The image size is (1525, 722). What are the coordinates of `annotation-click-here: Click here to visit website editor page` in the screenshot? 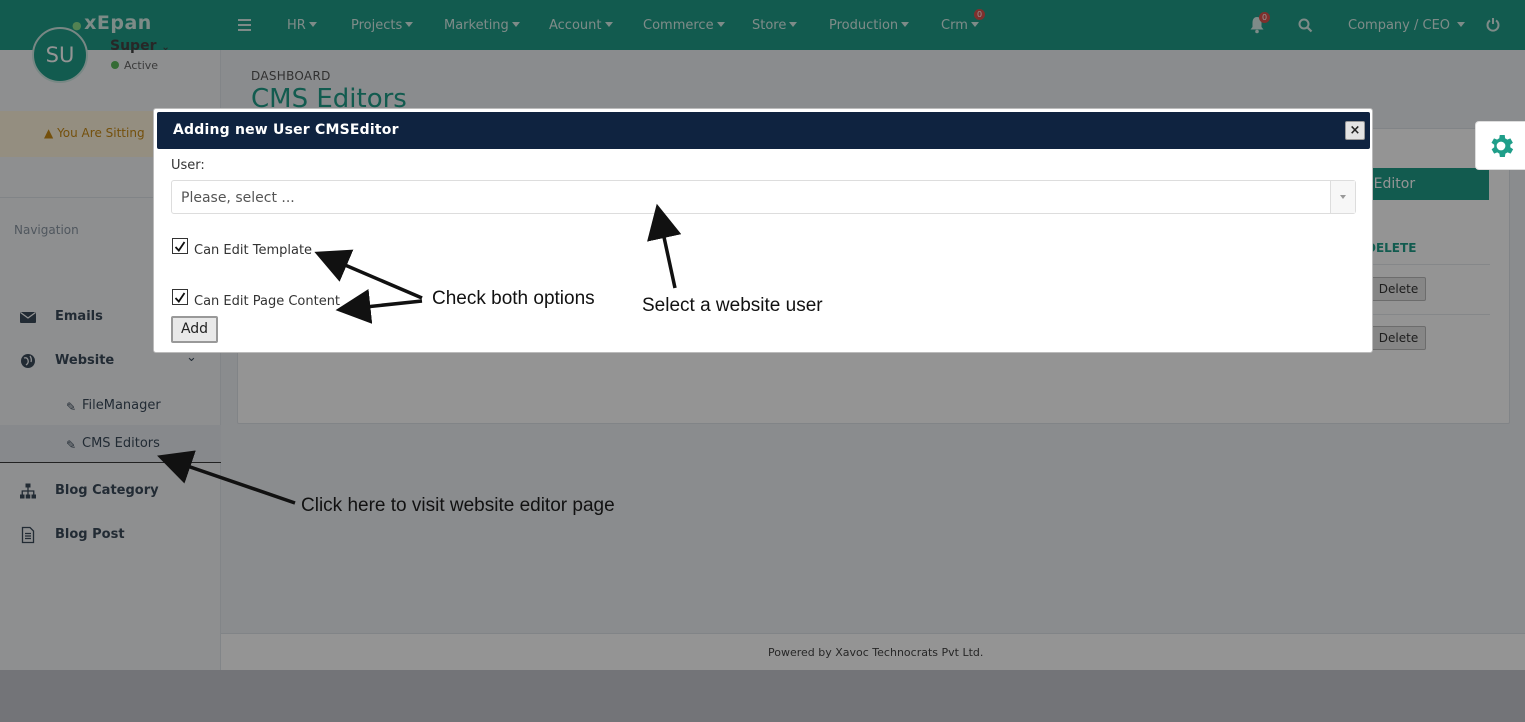 It's located at (458, 505).